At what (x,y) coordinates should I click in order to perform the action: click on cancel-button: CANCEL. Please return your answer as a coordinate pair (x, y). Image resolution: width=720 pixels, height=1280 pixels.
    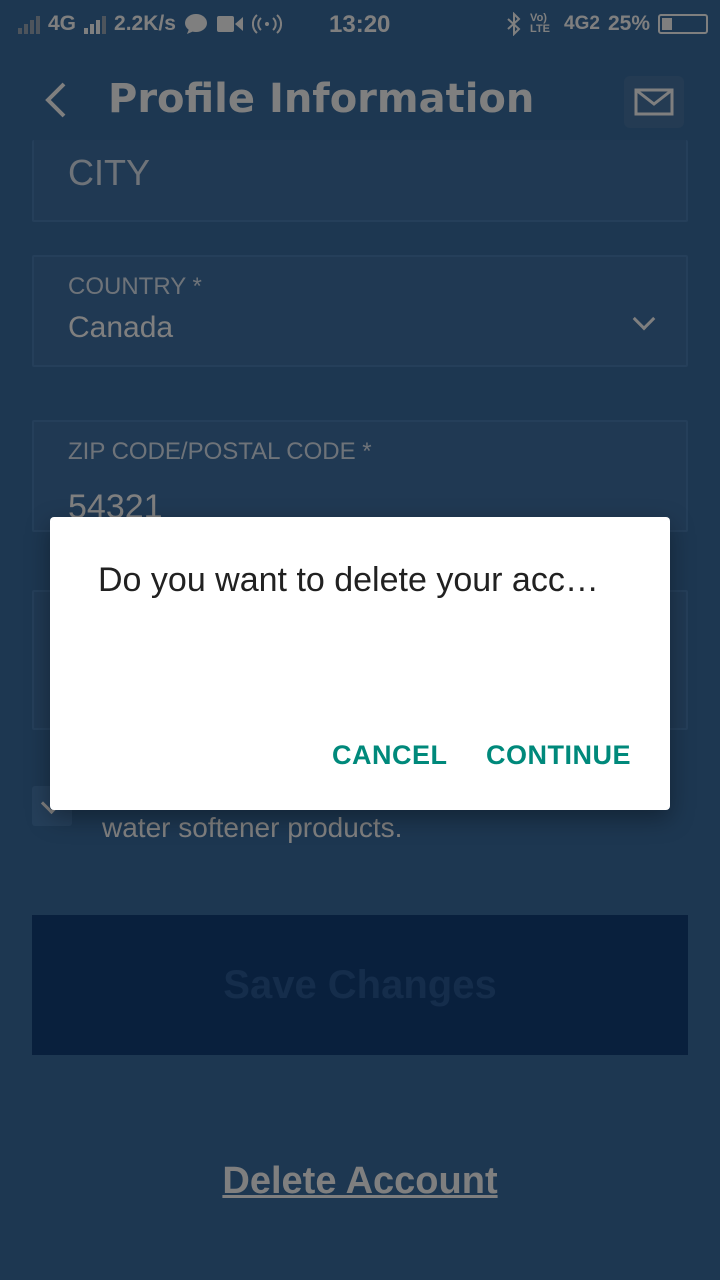
    Looking at the image, I should click on (390, 755).